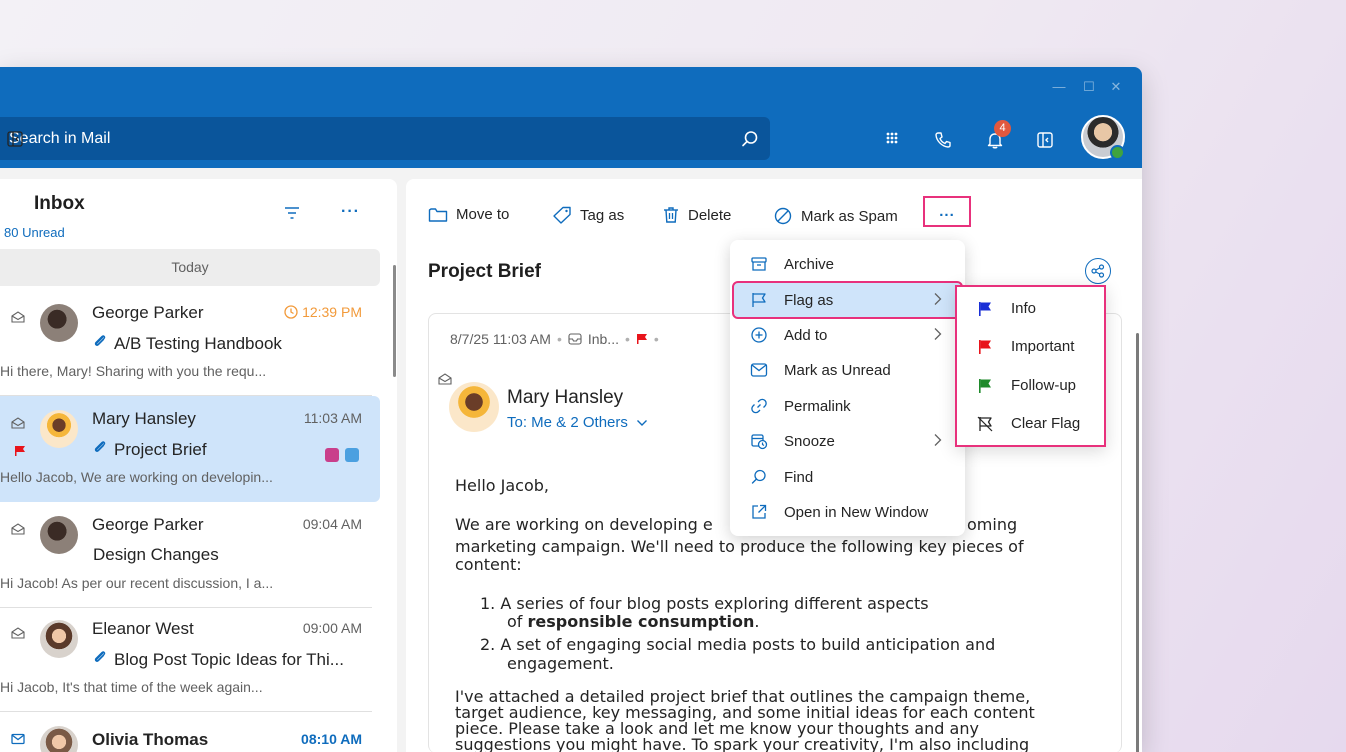 Image resolution: width=1346 pixels, height=752 pixels. I want to click on flag-option-important: Important, so click(1030, 347).